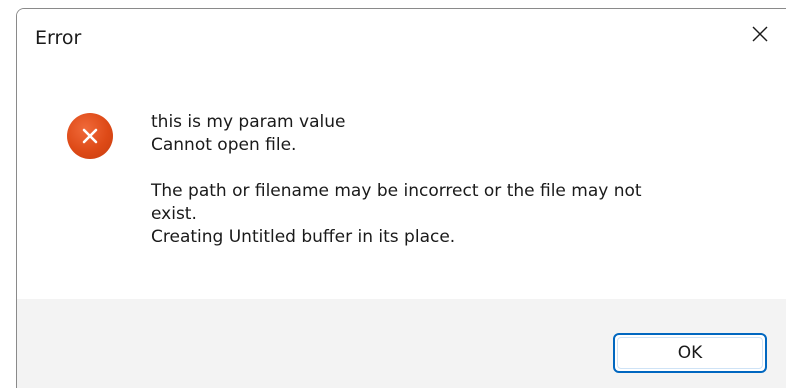  Describe the element at coordinates (690, 353) in the screenshot. I see `ok-button: OK` at that location.